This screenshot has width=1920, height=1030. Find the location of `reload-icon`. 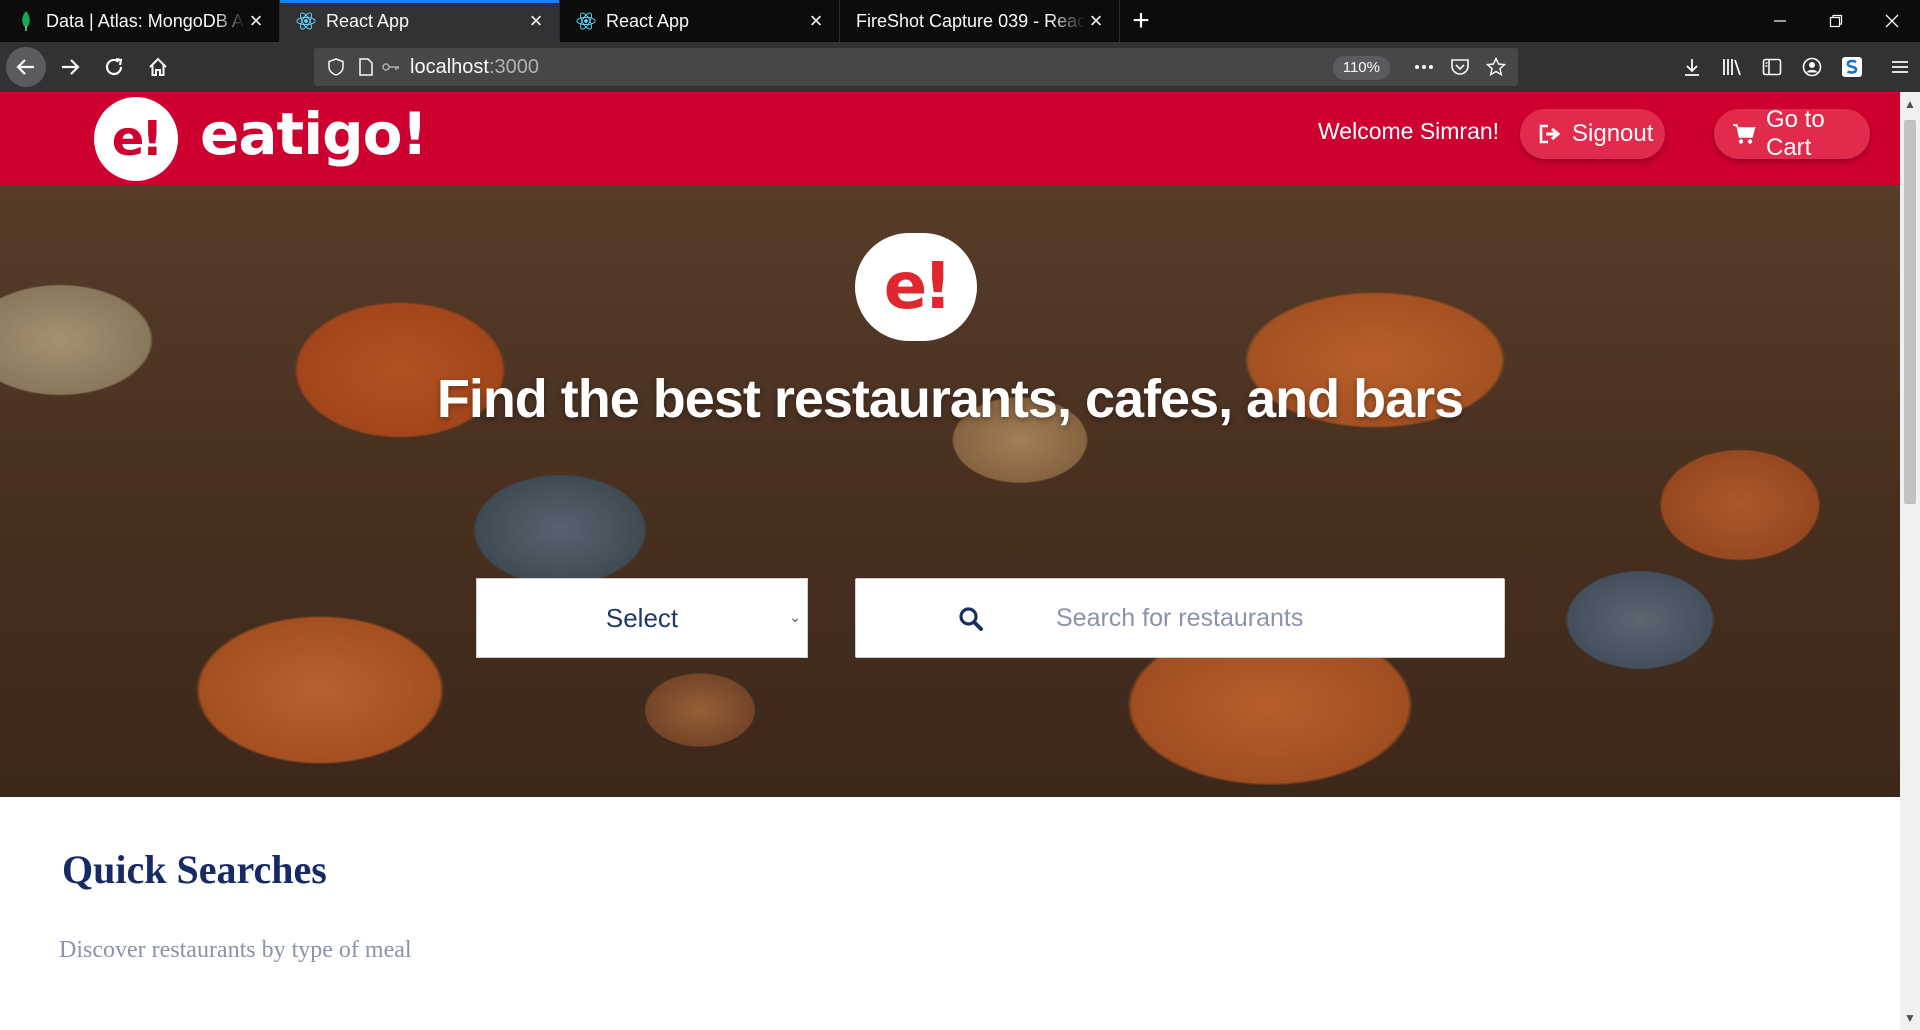

reload-icon is located at coordinates (114, 67).